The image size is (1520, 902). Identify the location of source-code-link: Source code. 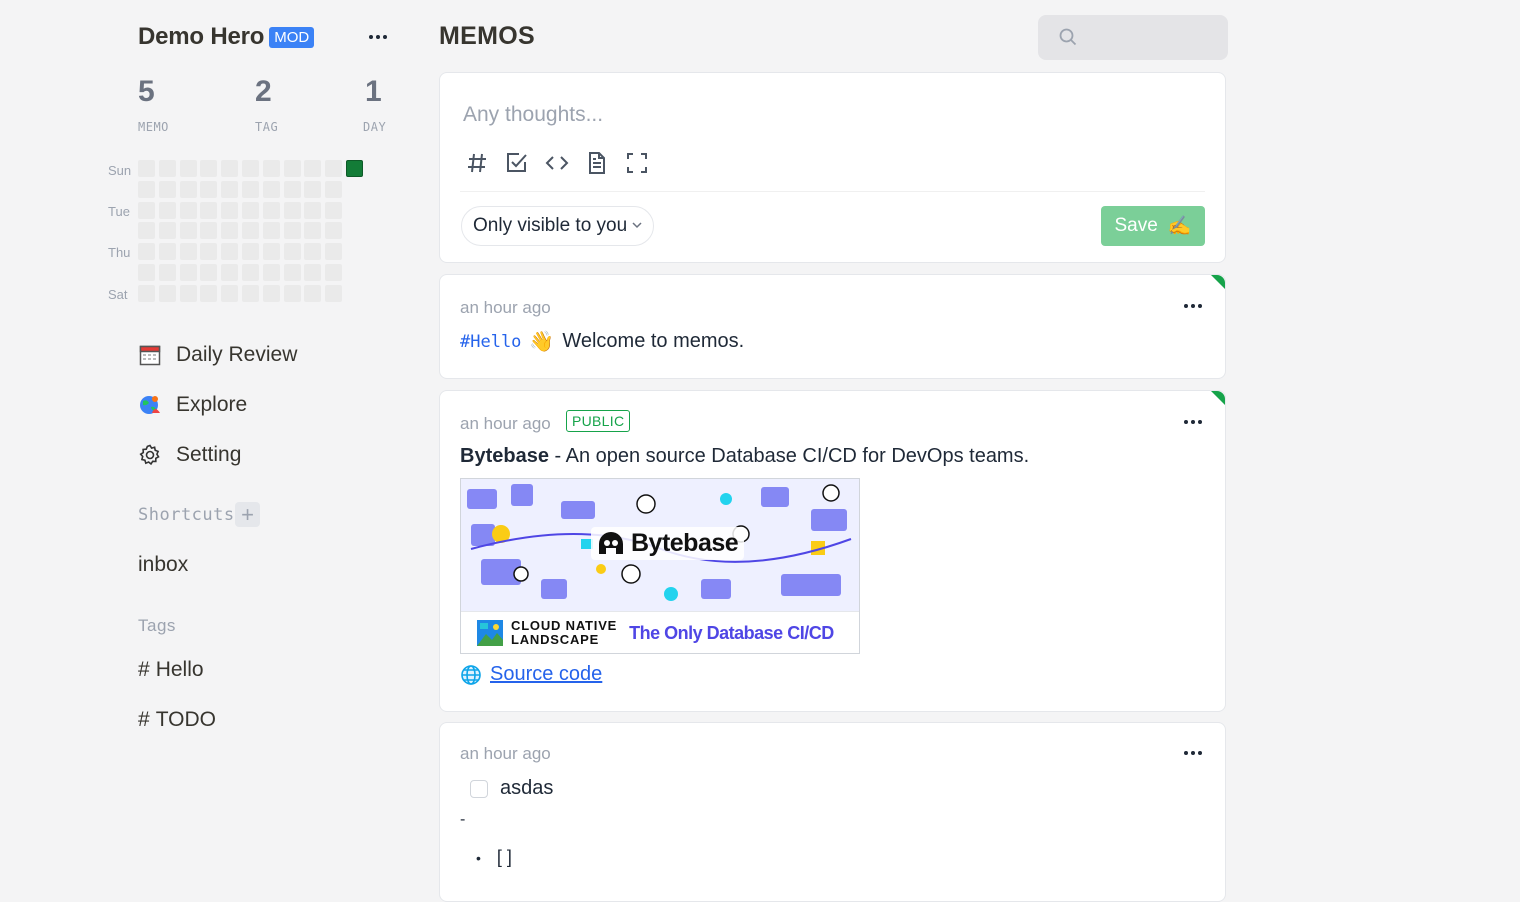
(546, 674).